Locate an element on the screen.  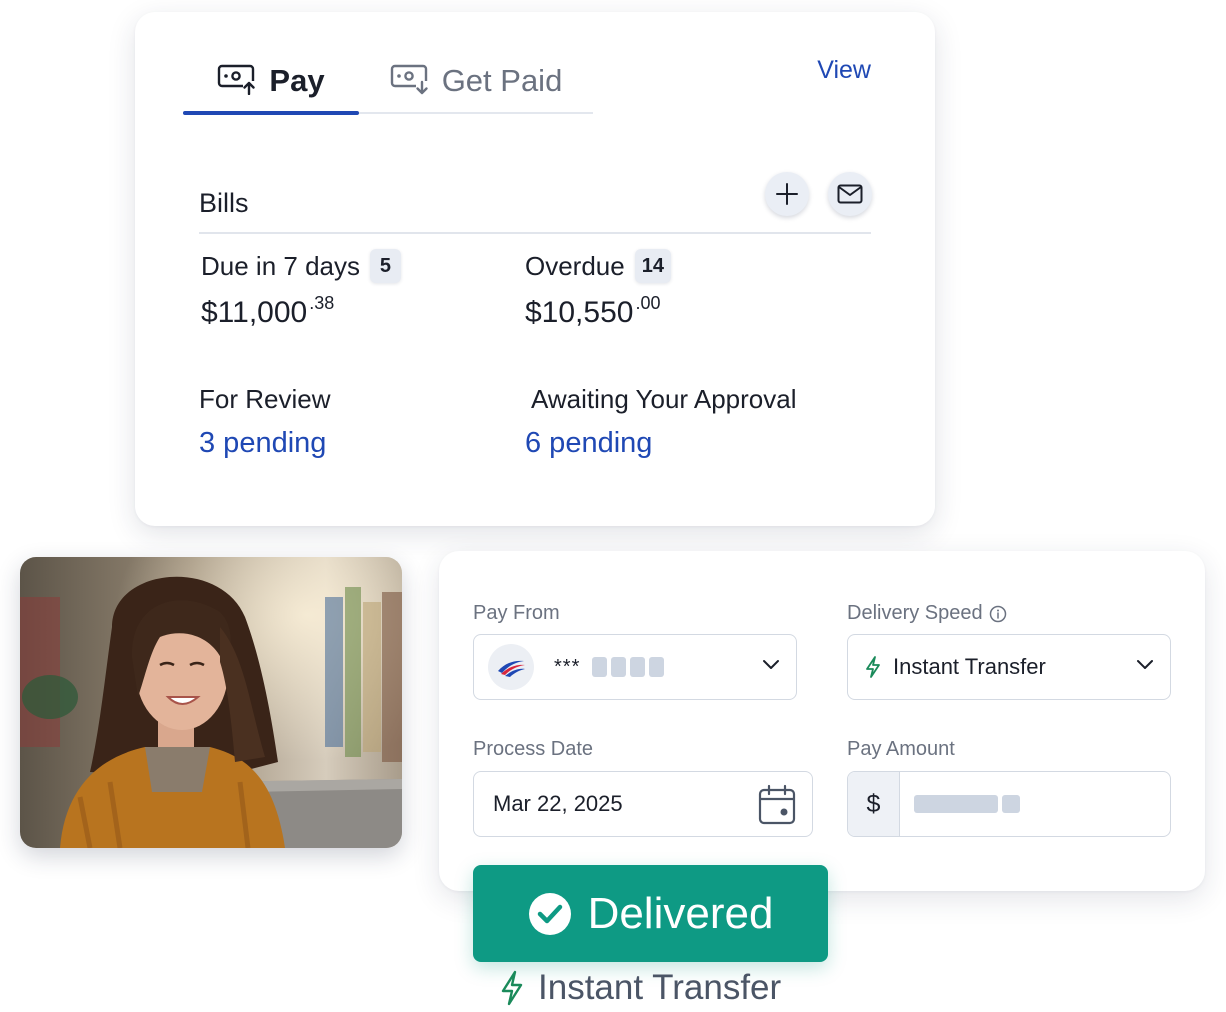
pay-from-label-text: Pay From is located at coordinates (516, 613).